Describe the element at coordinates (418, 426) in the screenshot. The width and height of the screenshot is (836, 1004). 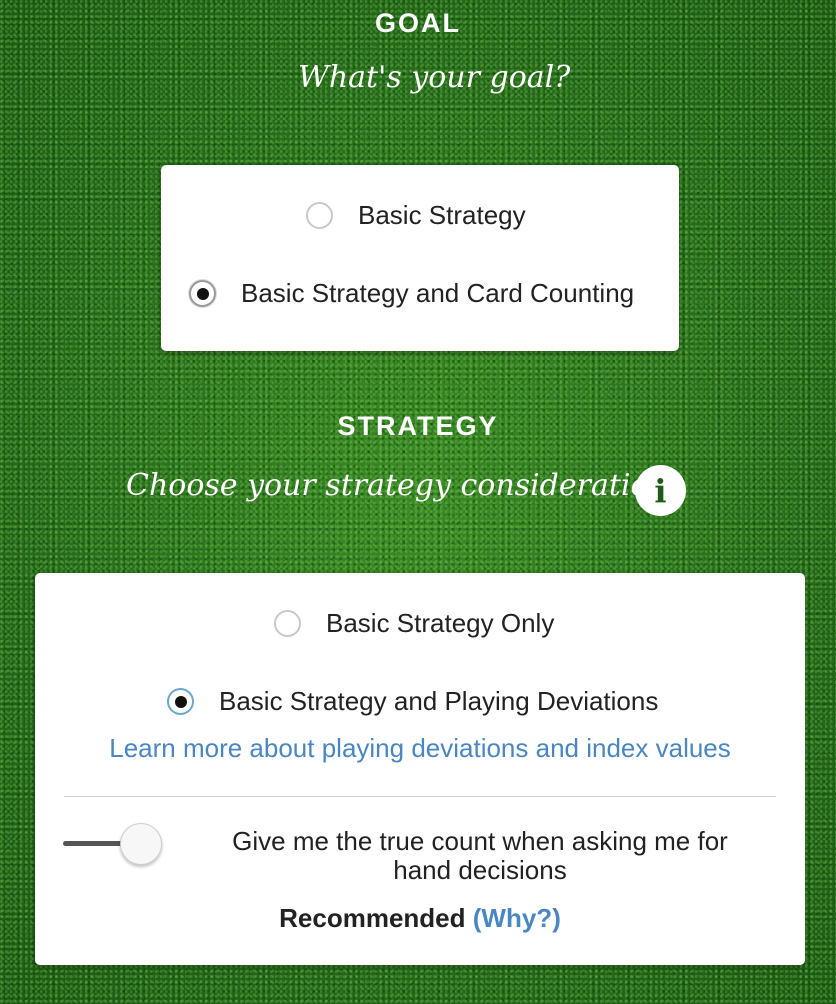
I see `strategy-section-title: STRATEGY` at that location.